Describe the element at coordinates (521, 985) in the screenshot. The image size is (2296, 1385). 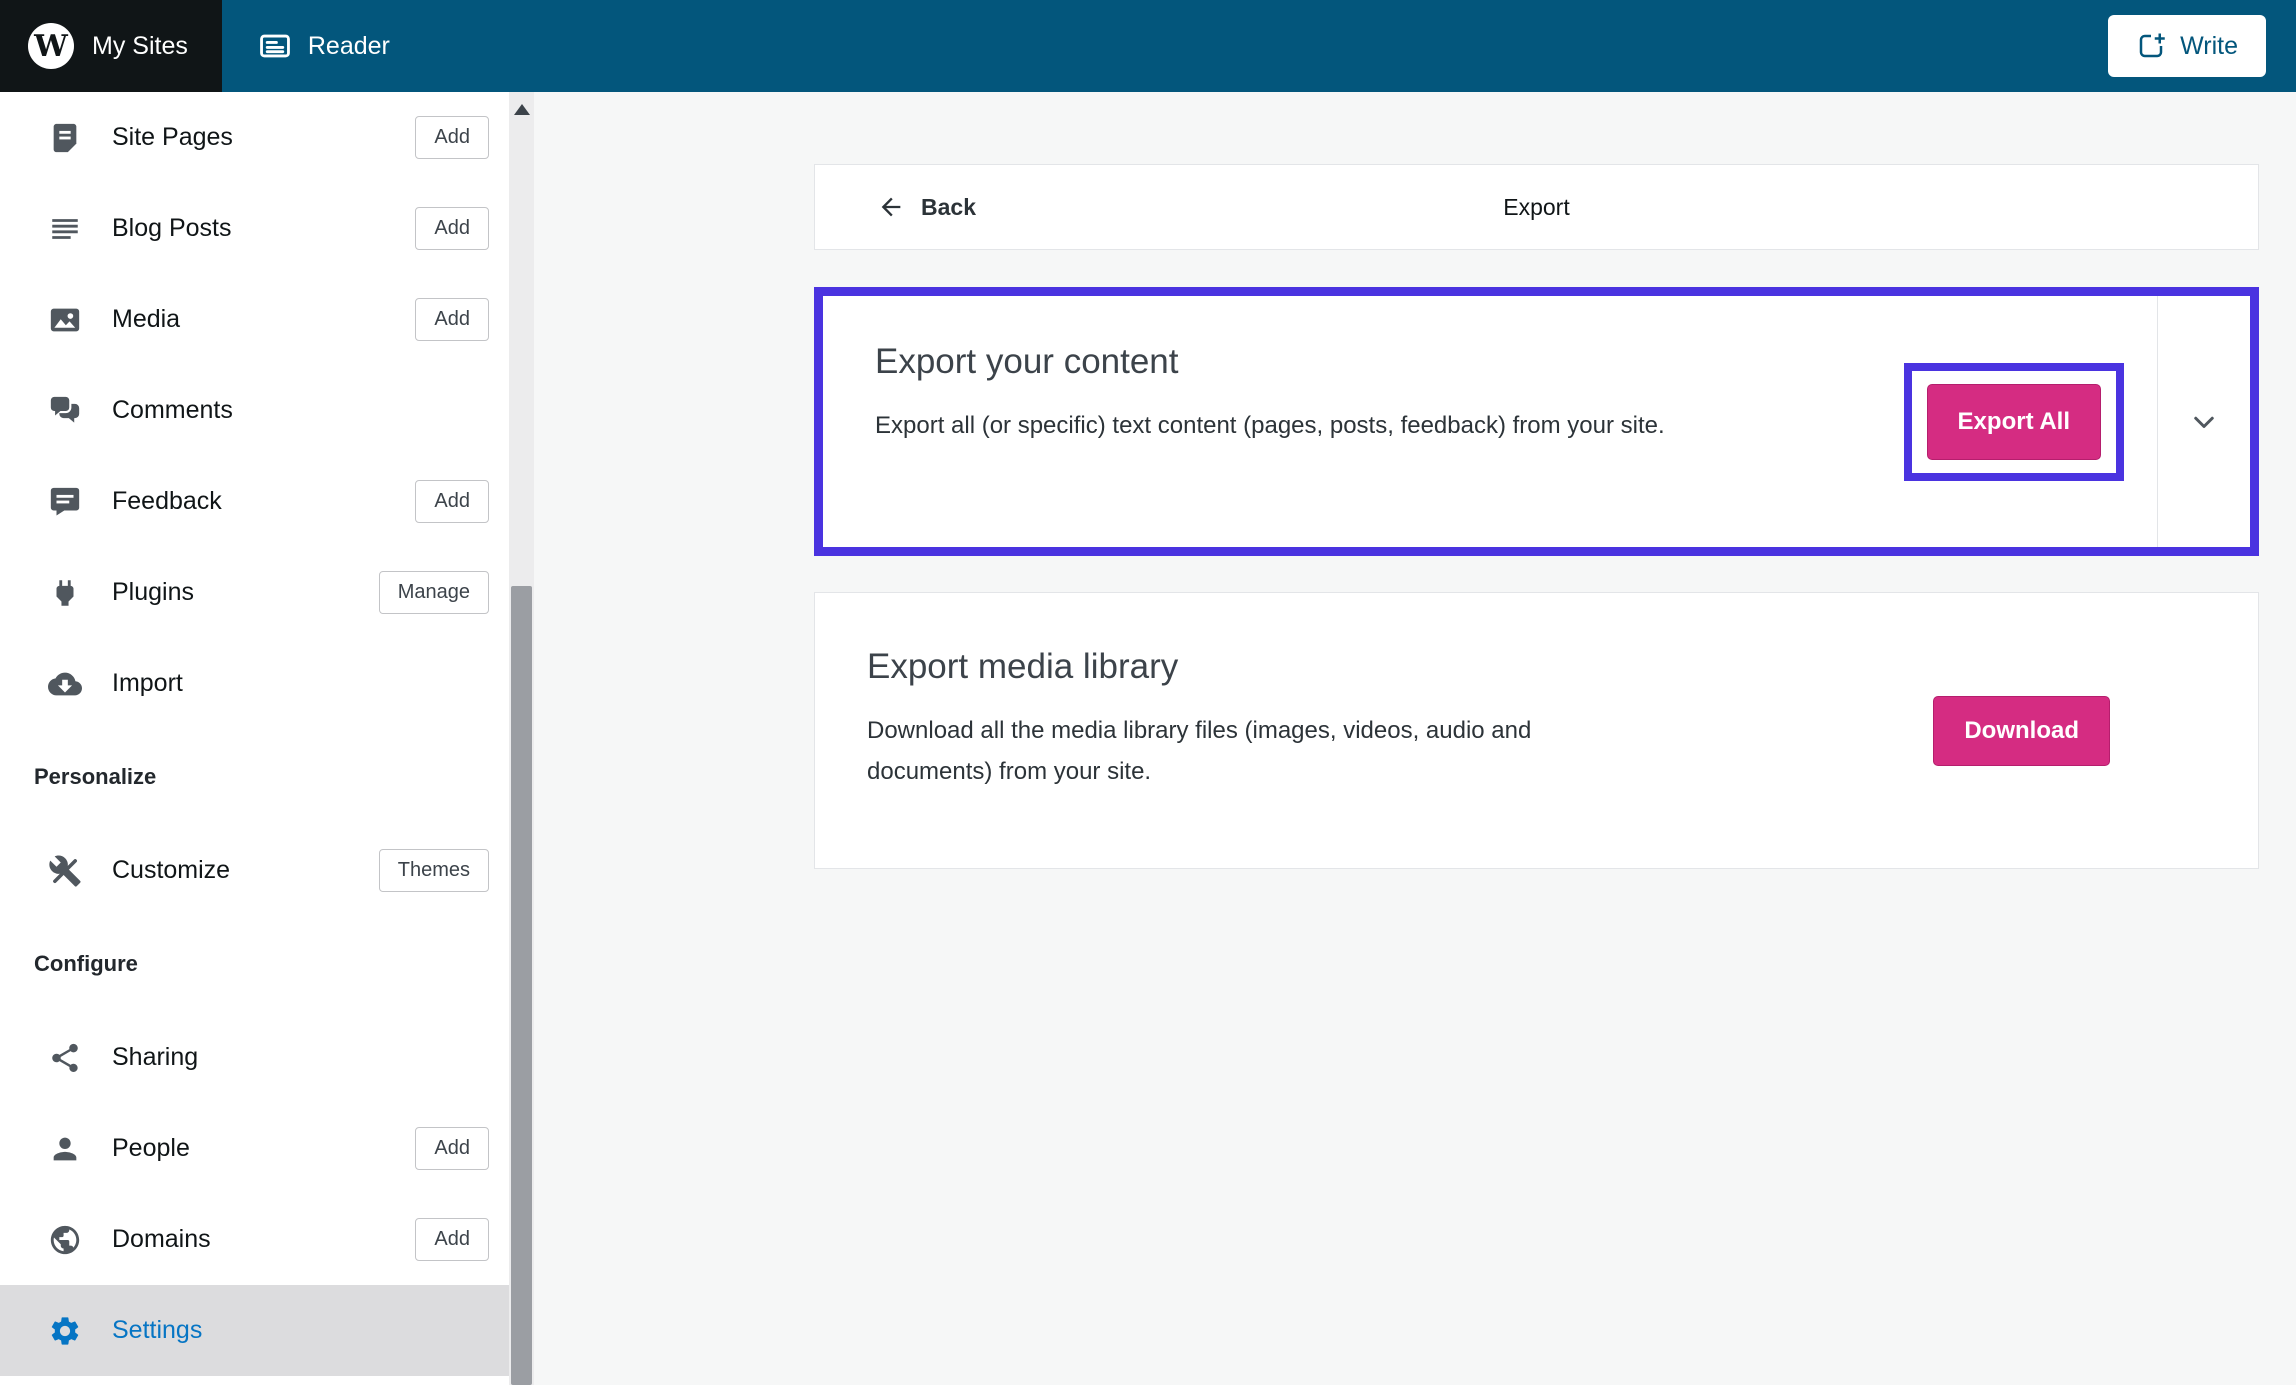
I see `scrollbar-thumb` at that location.